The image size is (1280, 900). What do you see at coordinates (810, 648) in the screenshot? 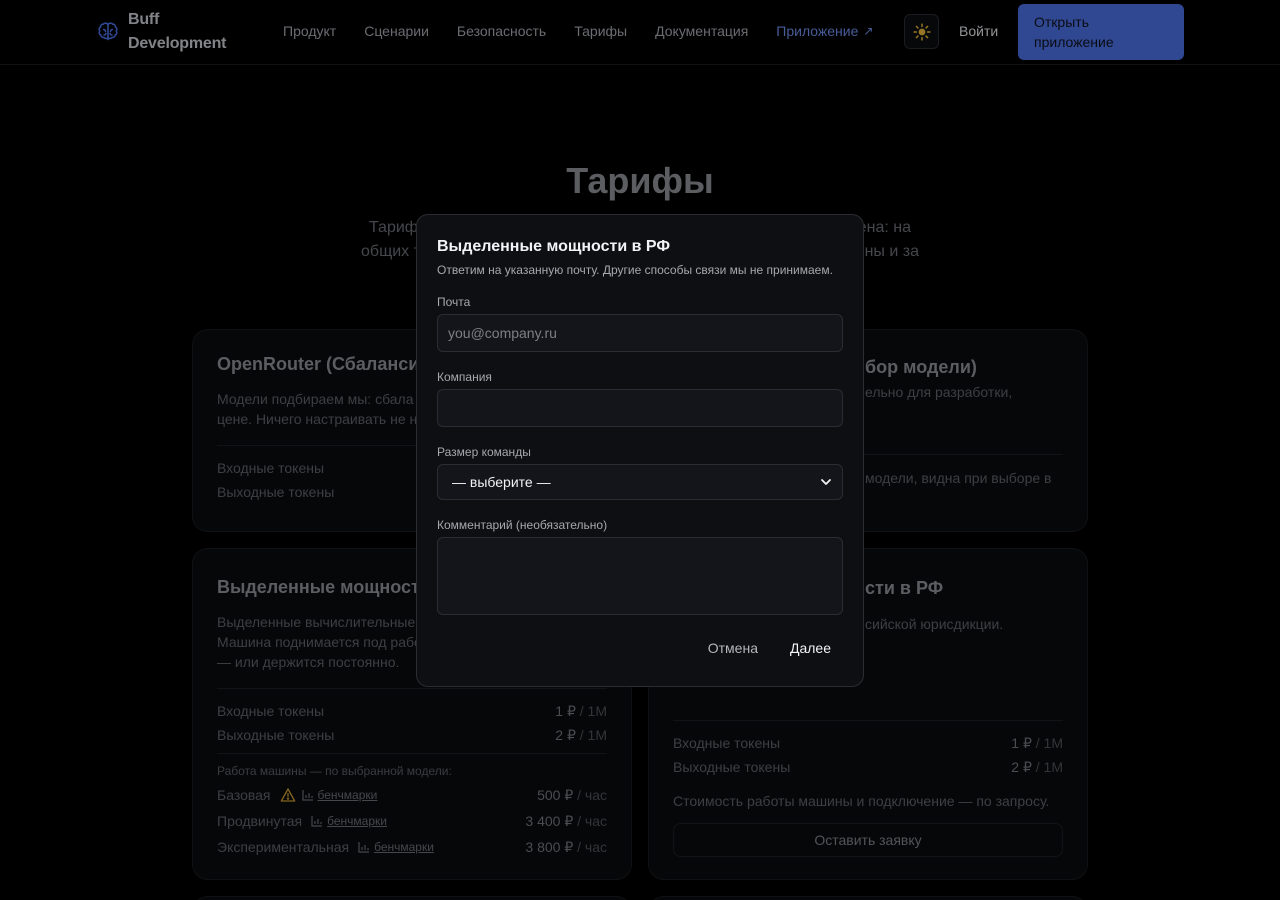
I see `next-button: Далее` at bounding box center [810, 648].